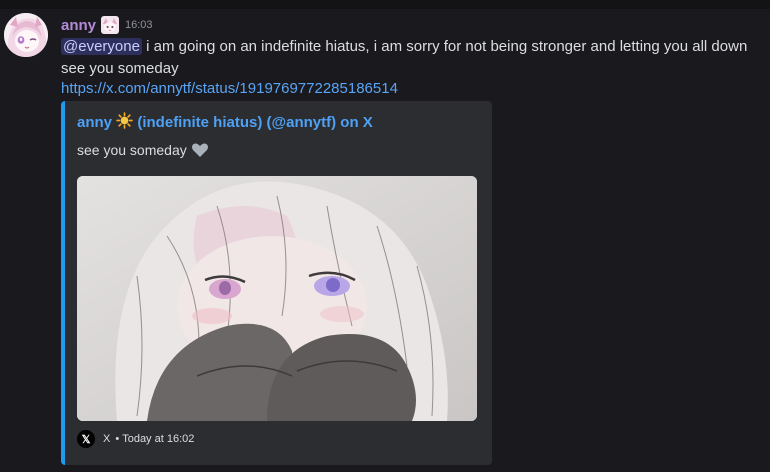  What do you see at coordinates (200, 150) in the screenshot?
I see `grey-heart-emoji-icon` at bounding box center [200, 150].